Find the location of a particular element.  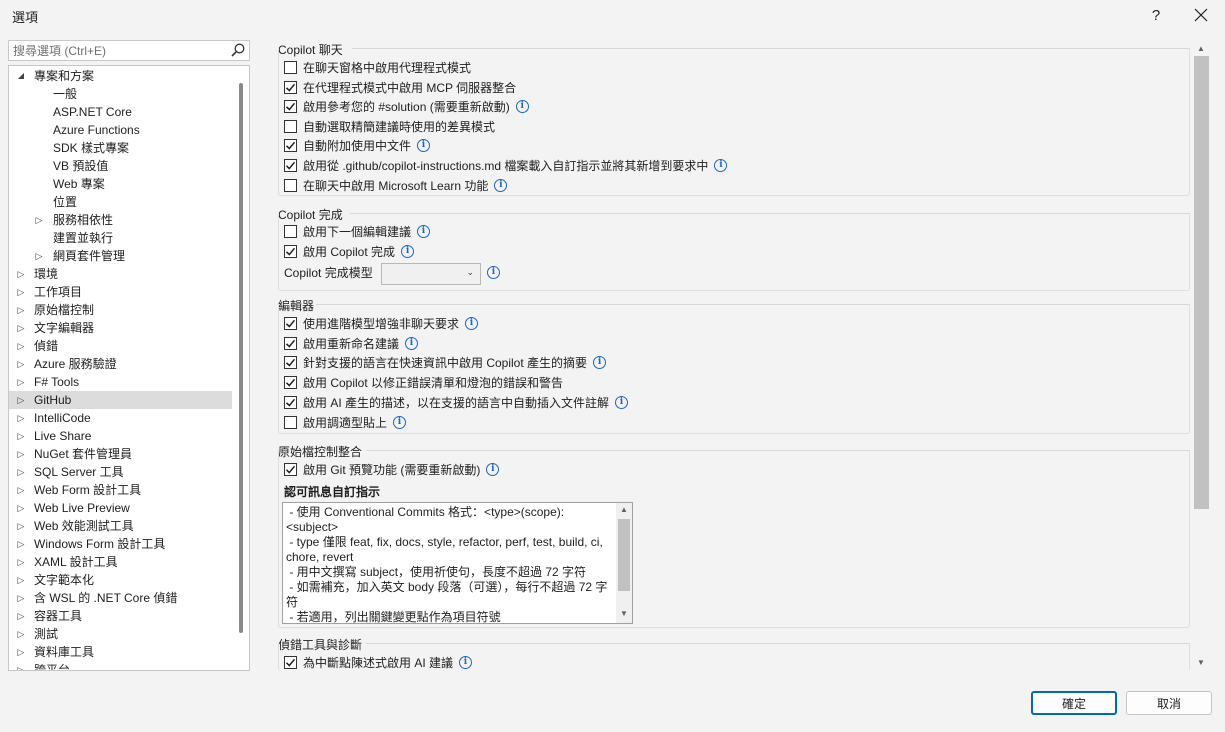

search-input is located at coordinates (119, 50).